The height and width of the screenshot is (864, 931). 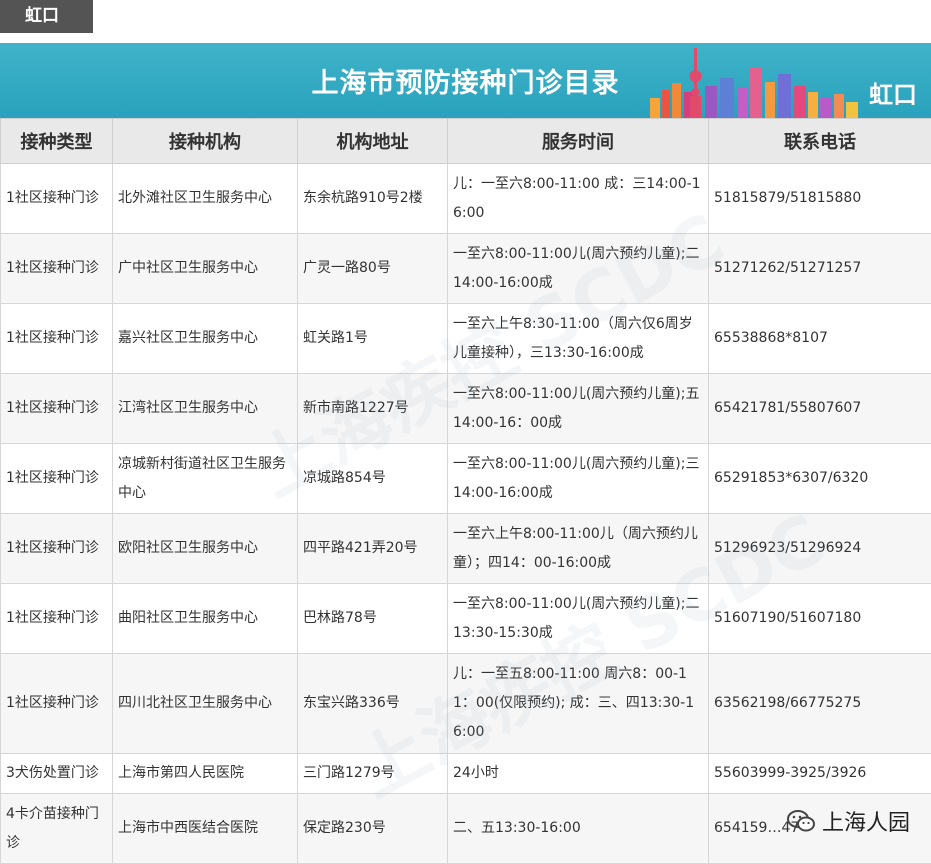 I want to click on district-tag: 虹口, so click(x=46, y=16).